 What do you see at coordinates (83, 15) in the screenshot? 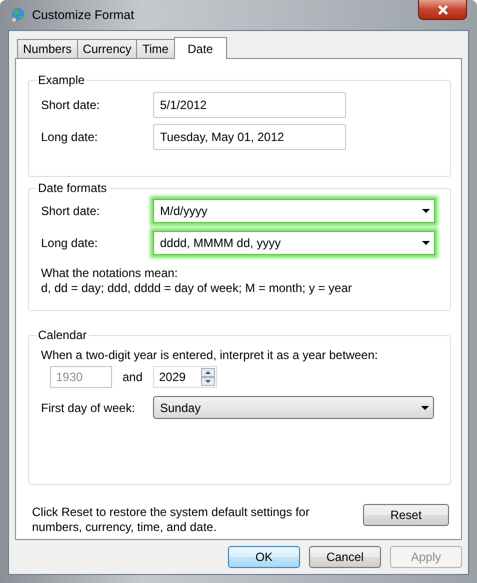
I see `window-title: Customize Format` at bounding box center [83, 15].